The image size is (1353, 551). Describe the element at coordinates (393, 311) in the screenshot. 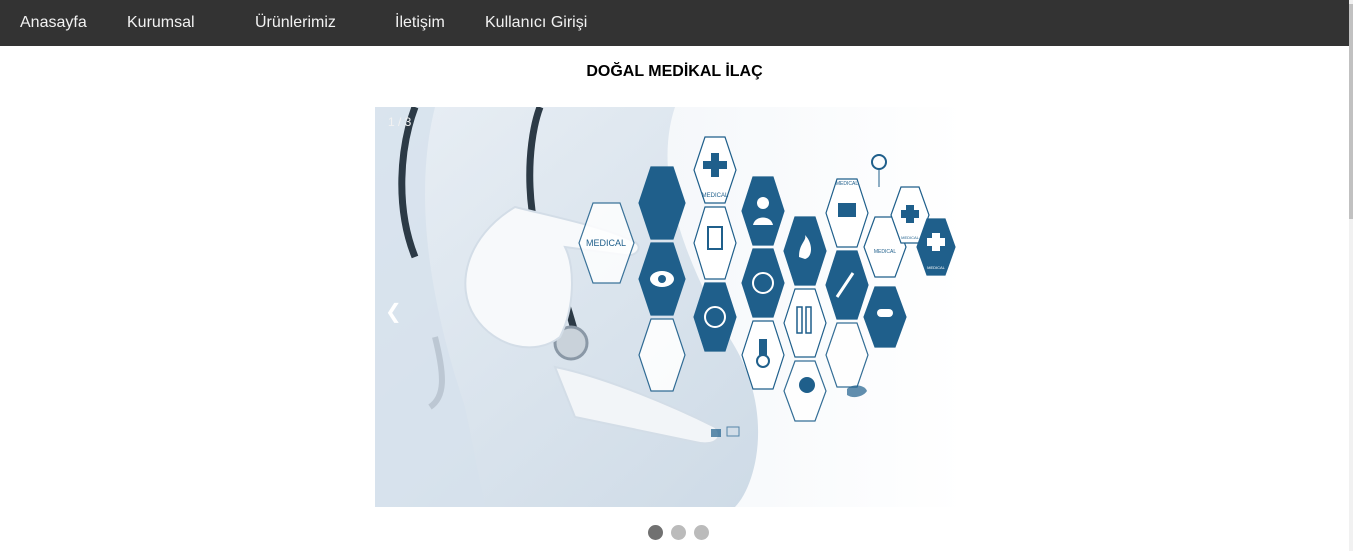

I see `previous-slide-button: ❮` at that location.